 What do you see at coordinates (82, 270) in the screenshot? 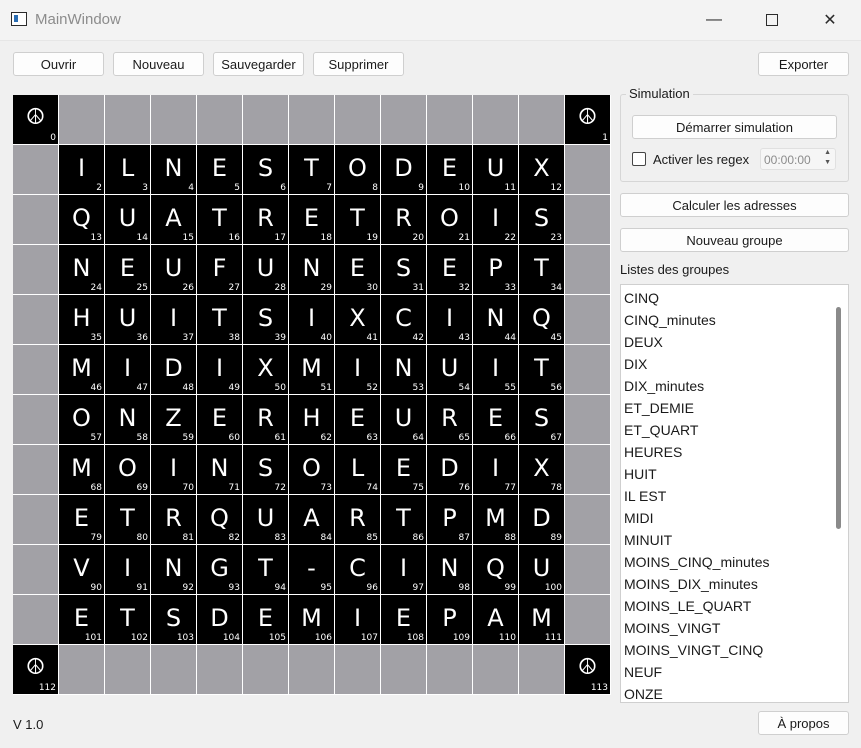
I see `letter-cell: N 24` at bounding box center [82, 270].